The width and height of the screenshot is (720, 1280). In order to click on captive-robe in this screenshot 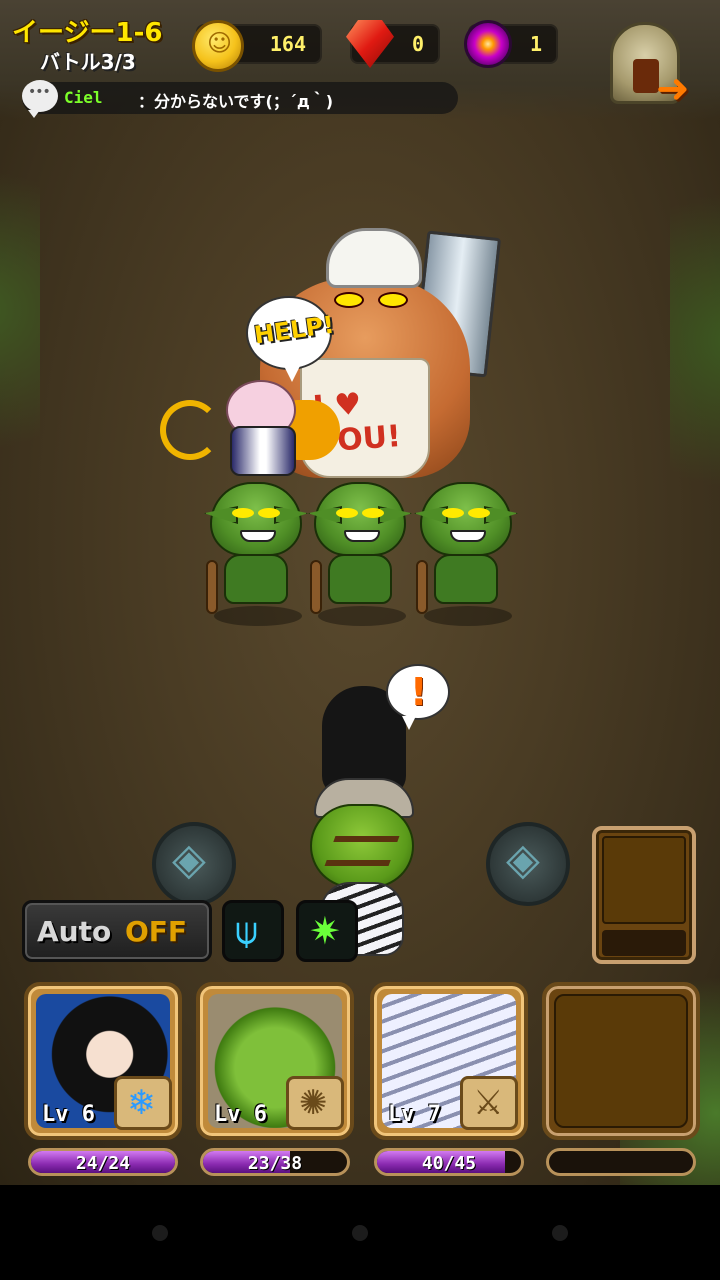, I will do `click(263, 451)`.